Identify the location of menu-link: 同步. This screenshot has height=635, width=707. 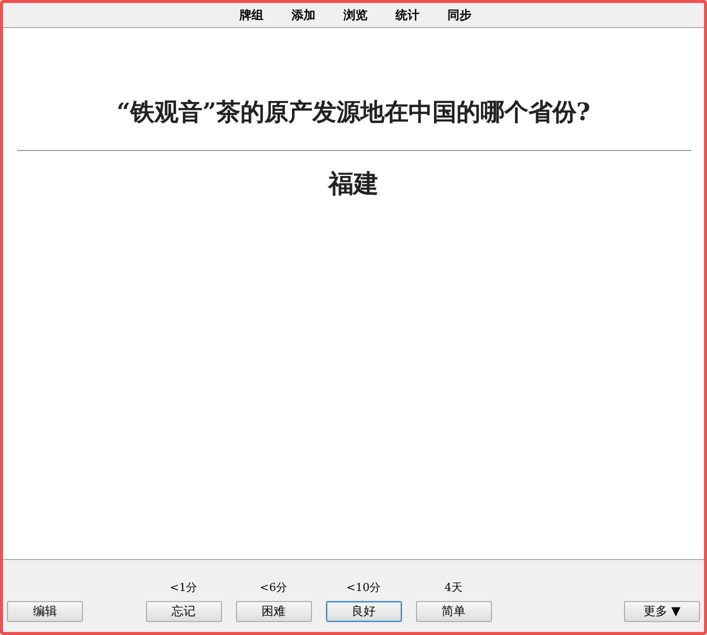
(460, 15).